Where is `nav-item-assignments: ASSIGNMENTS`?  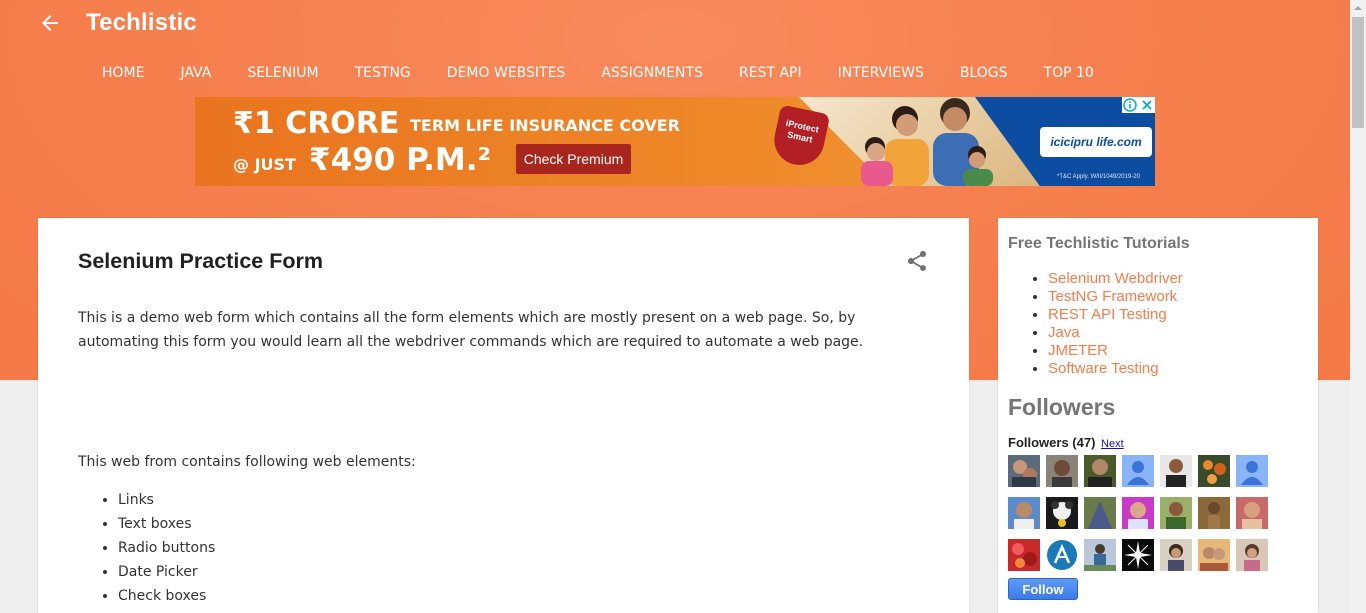
nav-item-assignments: ASSIGNMENTS is located at coordinates (652, 73).